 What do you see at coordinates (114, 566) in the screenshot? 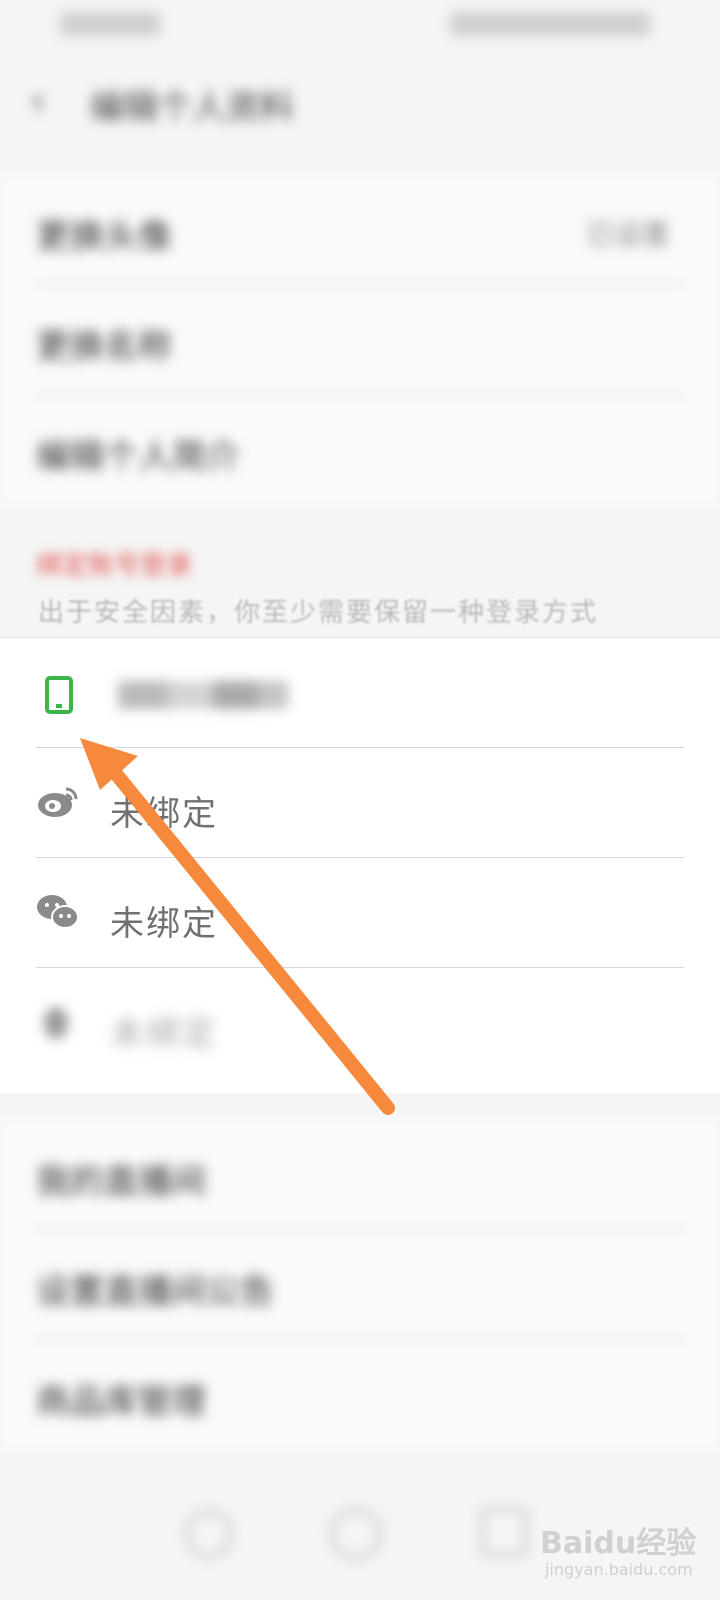
I see `notice-heading: 绑定账号登录` at bounding box center [114, 566].